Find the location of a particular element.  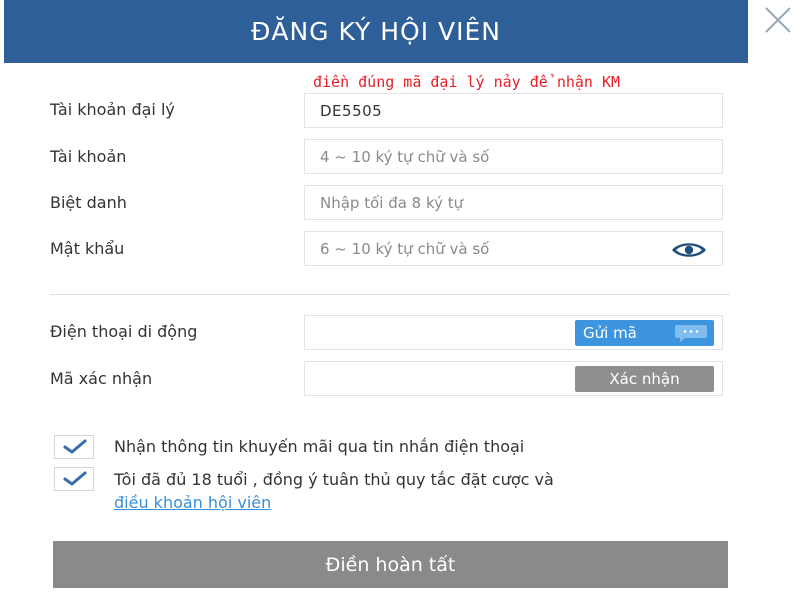

agent-account-field is located at coordinates (513, 110).